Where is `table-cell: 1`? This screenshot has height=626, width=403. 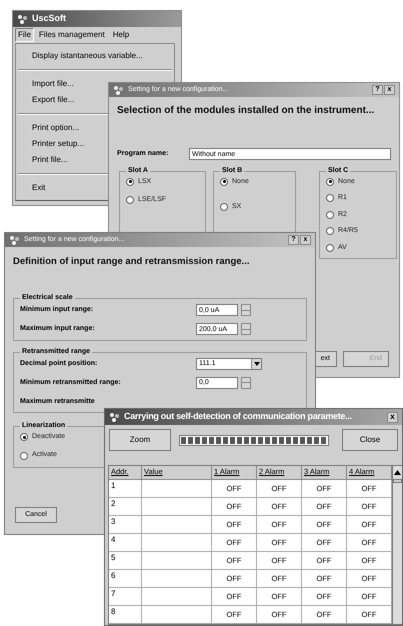
table-cell: 1 is located at coordinates (125, 489).